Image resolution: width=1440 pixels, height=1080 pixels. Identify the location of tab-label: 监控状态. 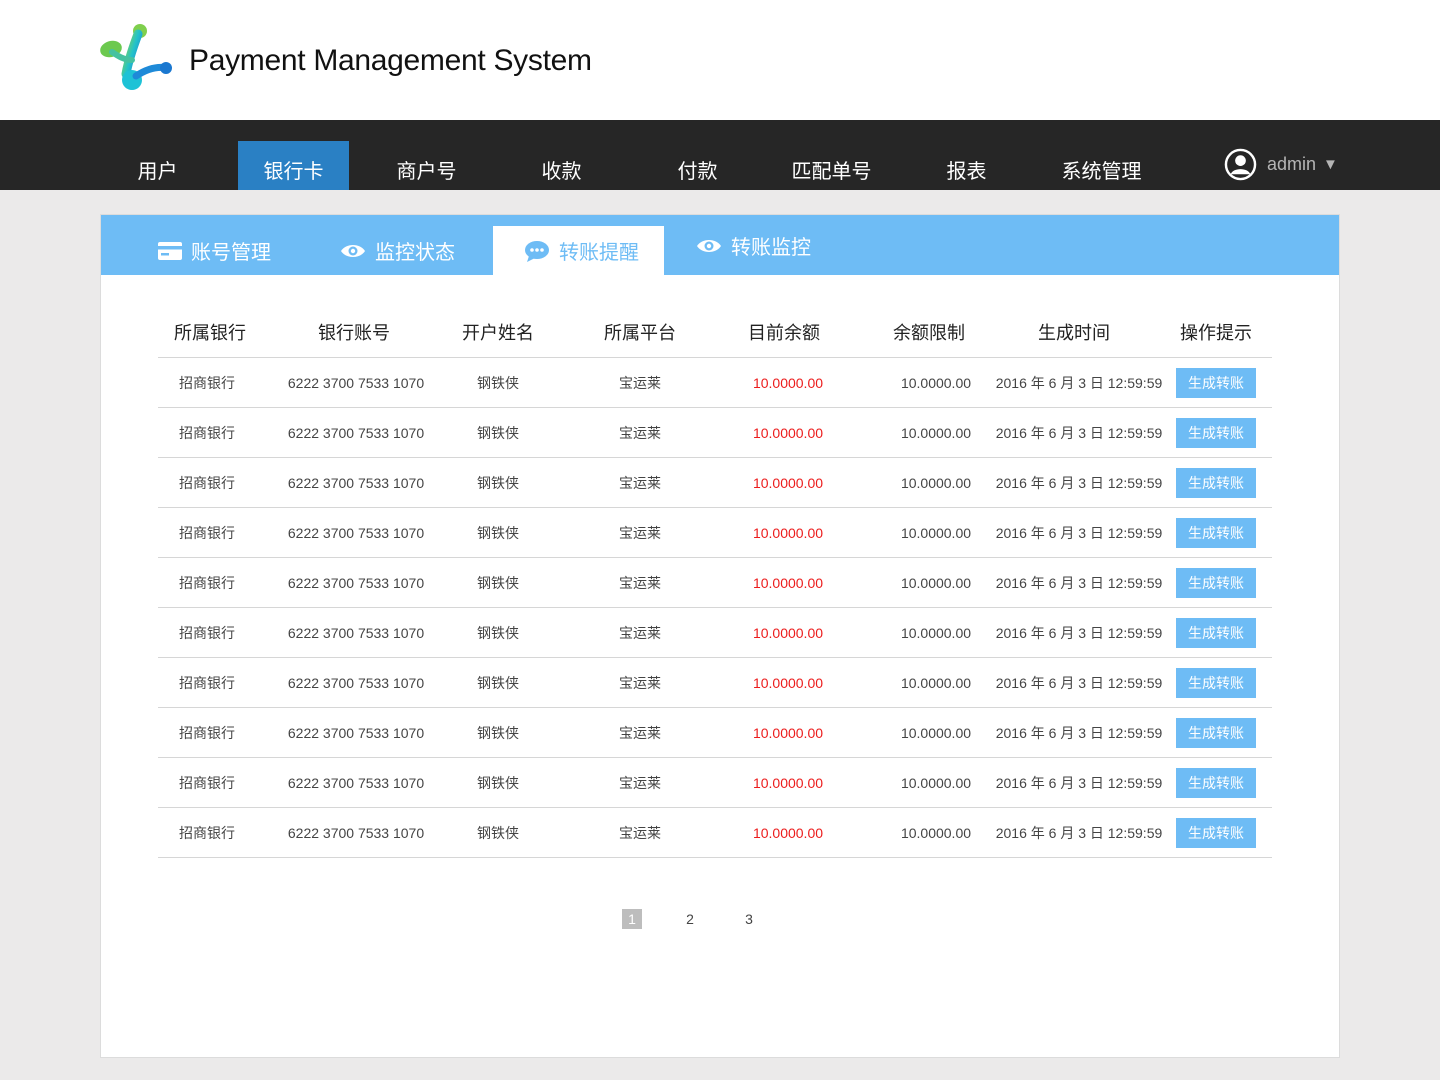
(415, 253).